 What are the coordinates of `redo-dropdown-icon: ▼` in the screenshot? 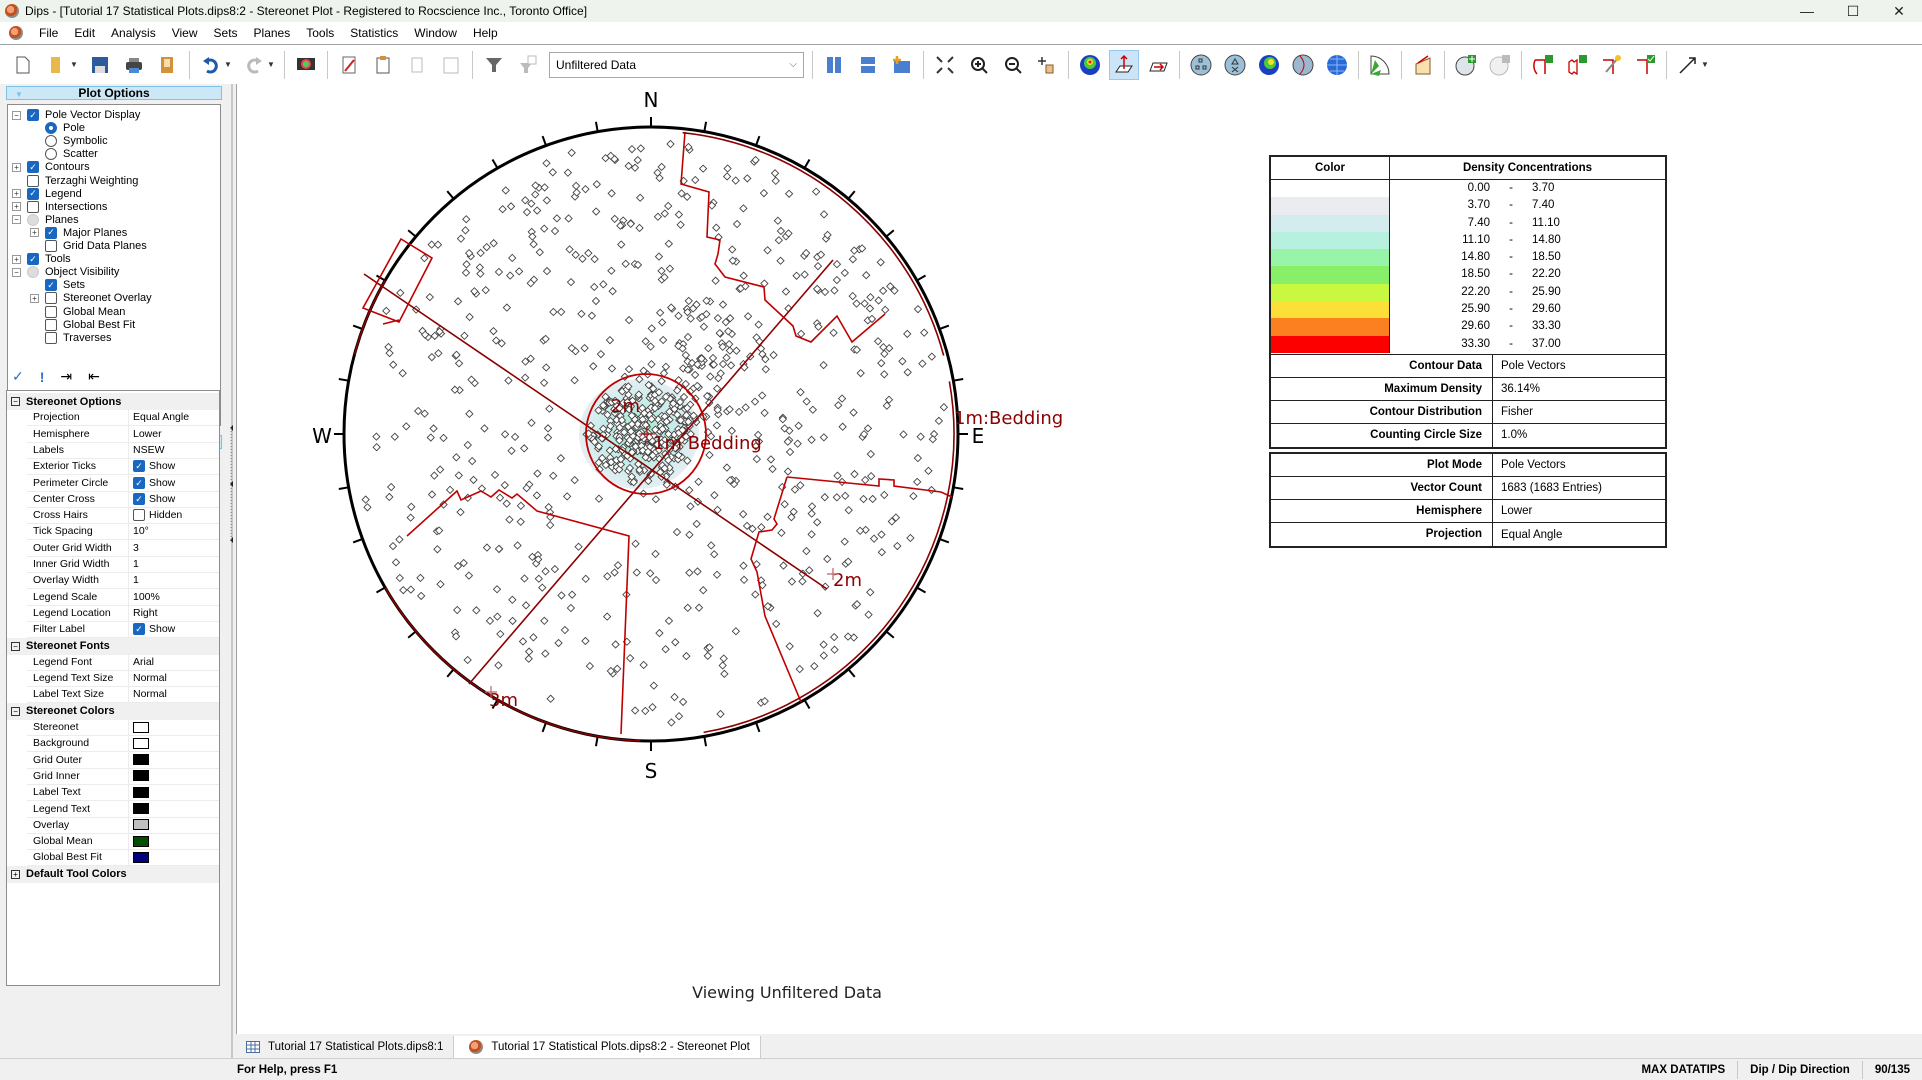 It's located at (271, 64).